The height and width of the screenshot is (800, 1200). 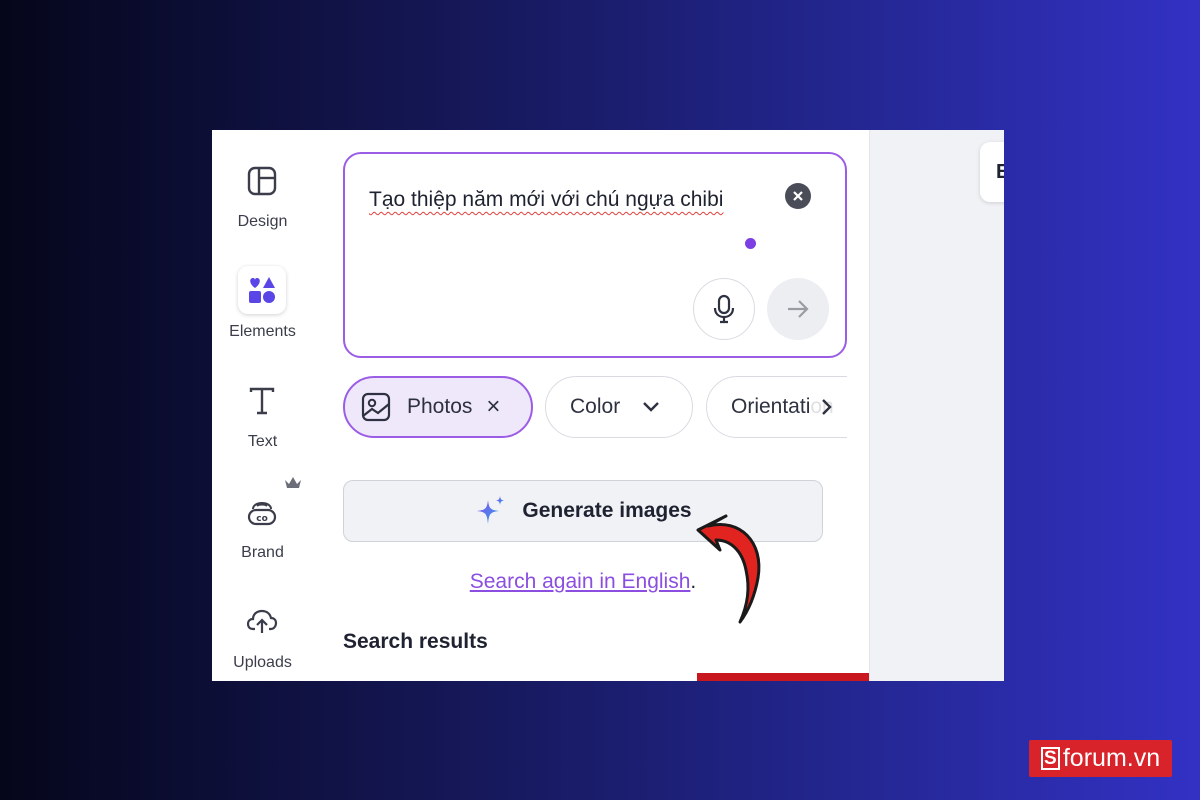 I want to click on shapes-icon, so click(x=262, y=290).